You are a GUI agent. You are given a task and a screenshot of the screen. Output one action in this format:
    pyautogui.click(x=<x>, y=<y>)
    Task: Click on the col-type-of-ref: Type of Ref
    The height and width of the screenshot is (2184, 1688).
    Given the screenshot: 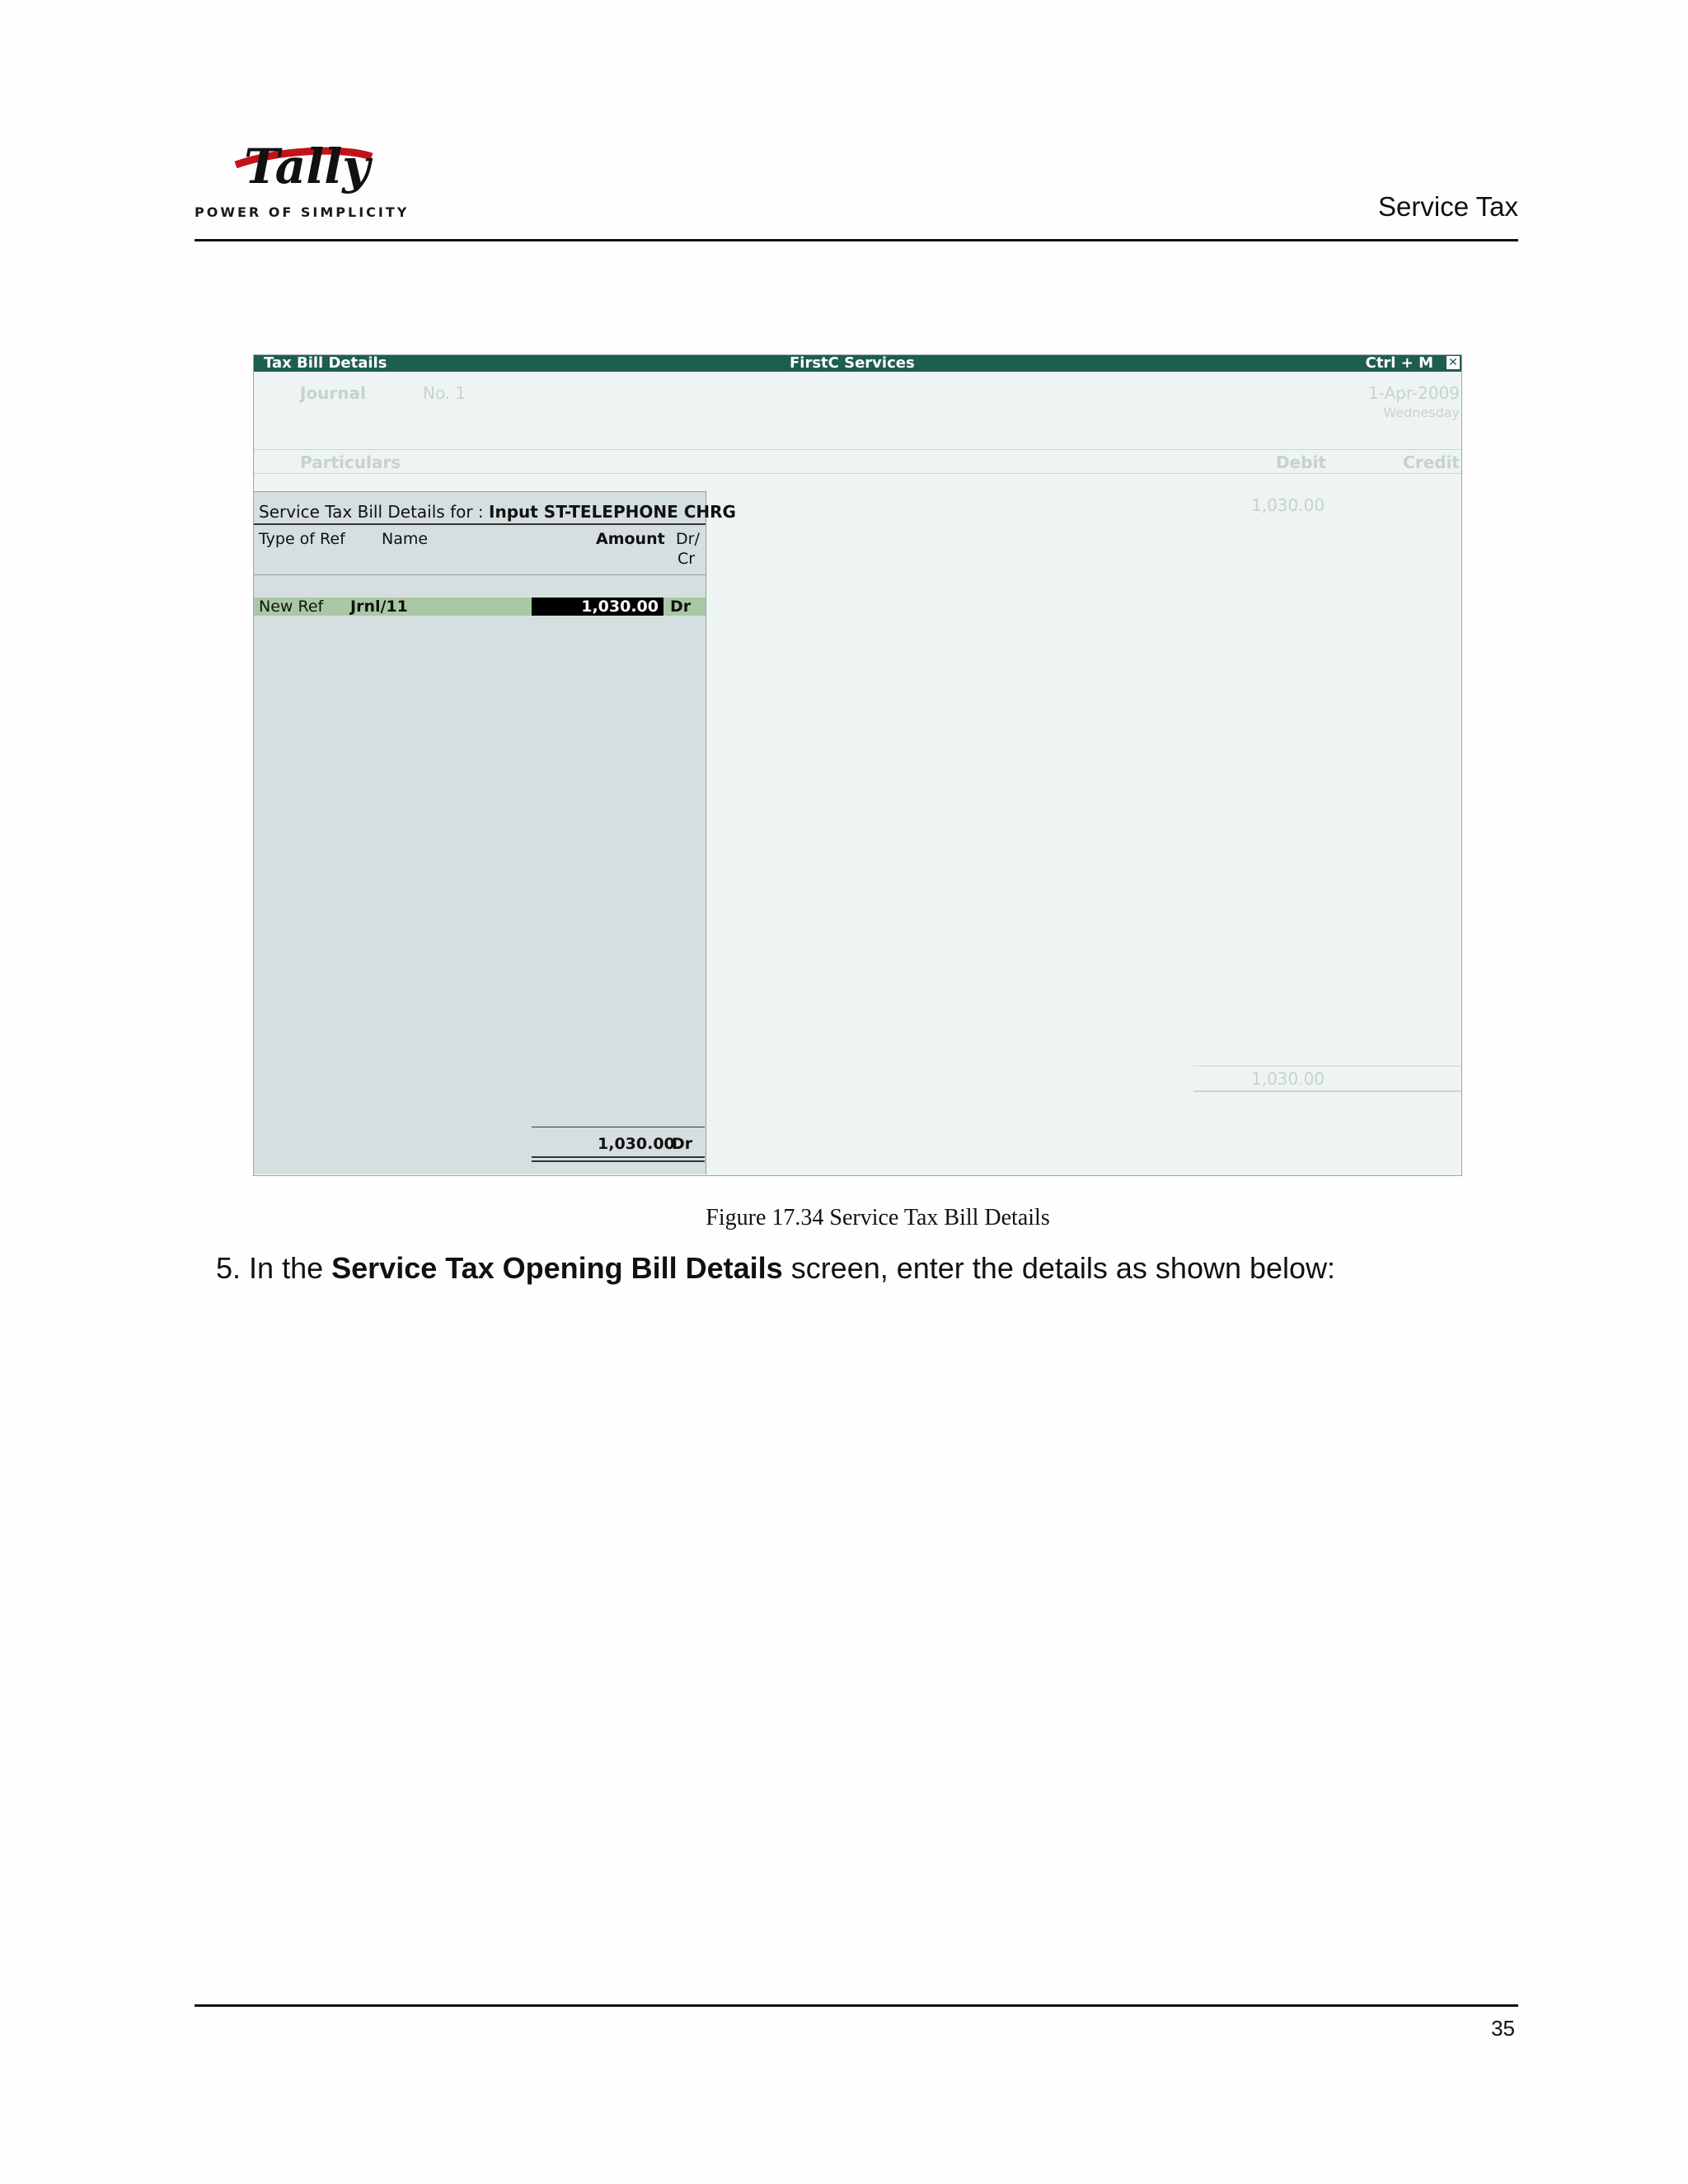 What is the action you would take?
    pyautogui.click(x=302, y=539)
    